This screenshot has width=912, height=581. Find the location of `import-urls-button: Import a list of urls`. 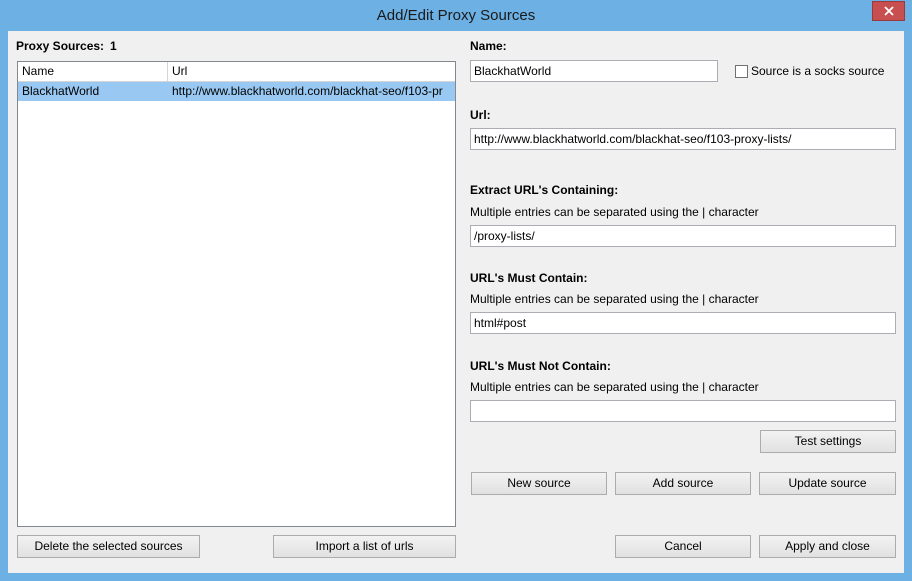

import-urls-button: Import a list of urls is located at coordinates (364, 546).